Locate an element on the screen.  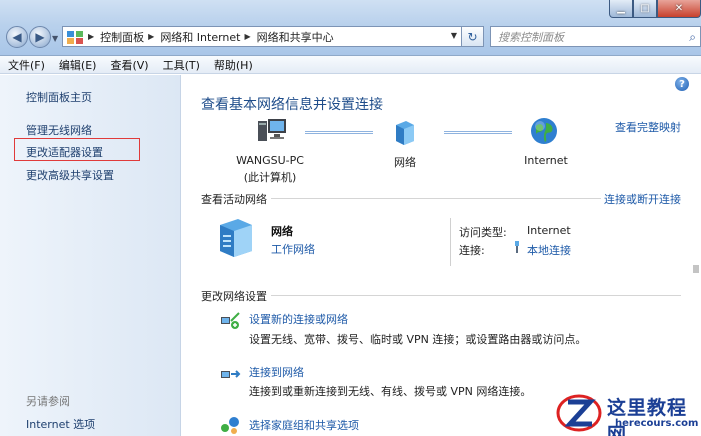
new-connection-icon is located at coordinates (230, 320).